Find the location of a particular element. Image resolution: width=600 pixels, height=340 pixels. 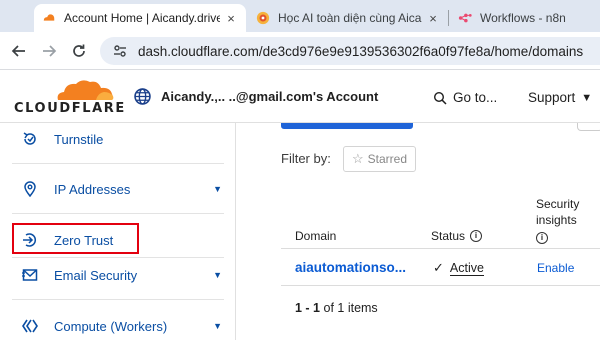

column-header-status: Status i is located at coordinates (457, 236).